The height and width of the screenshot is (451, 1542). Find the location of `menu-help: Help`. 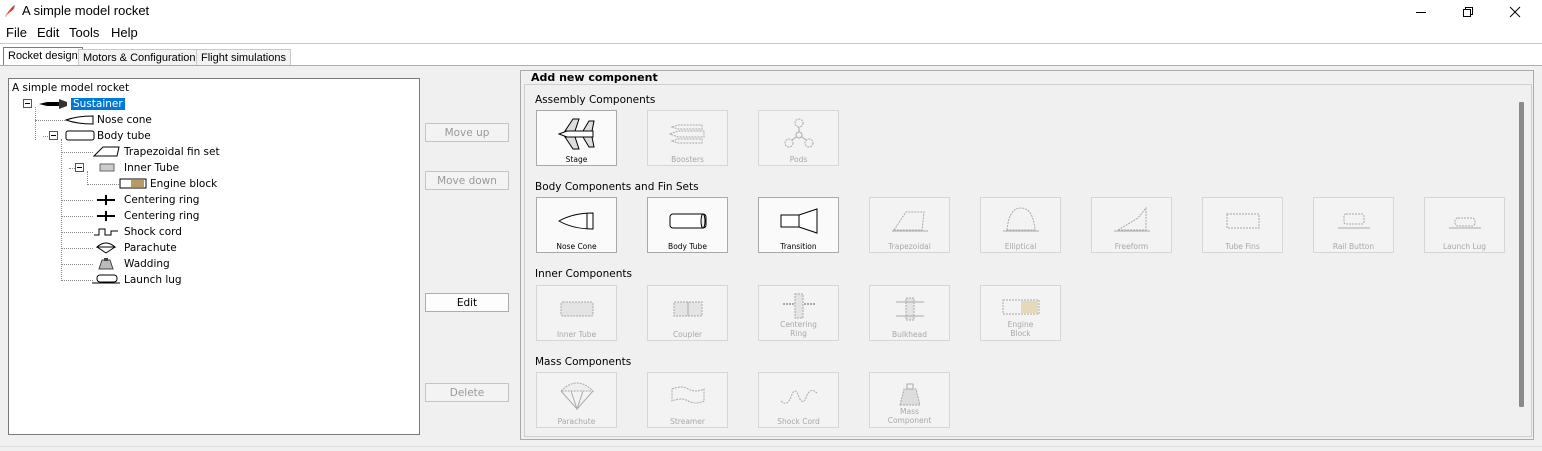

menu-help: Help is located at coordinates (124, 32).